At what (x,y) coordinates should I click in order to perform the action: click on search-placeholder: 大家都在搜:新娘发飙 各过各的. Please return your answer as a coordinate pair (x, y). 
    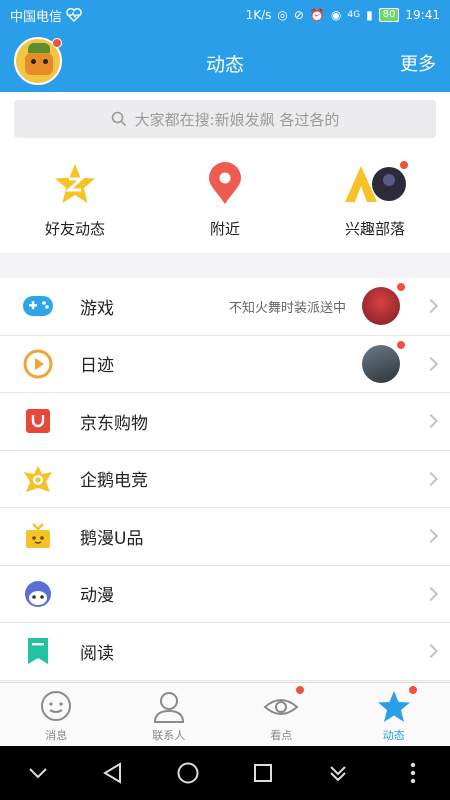
    Looking at the image, I should click on (237, 119).